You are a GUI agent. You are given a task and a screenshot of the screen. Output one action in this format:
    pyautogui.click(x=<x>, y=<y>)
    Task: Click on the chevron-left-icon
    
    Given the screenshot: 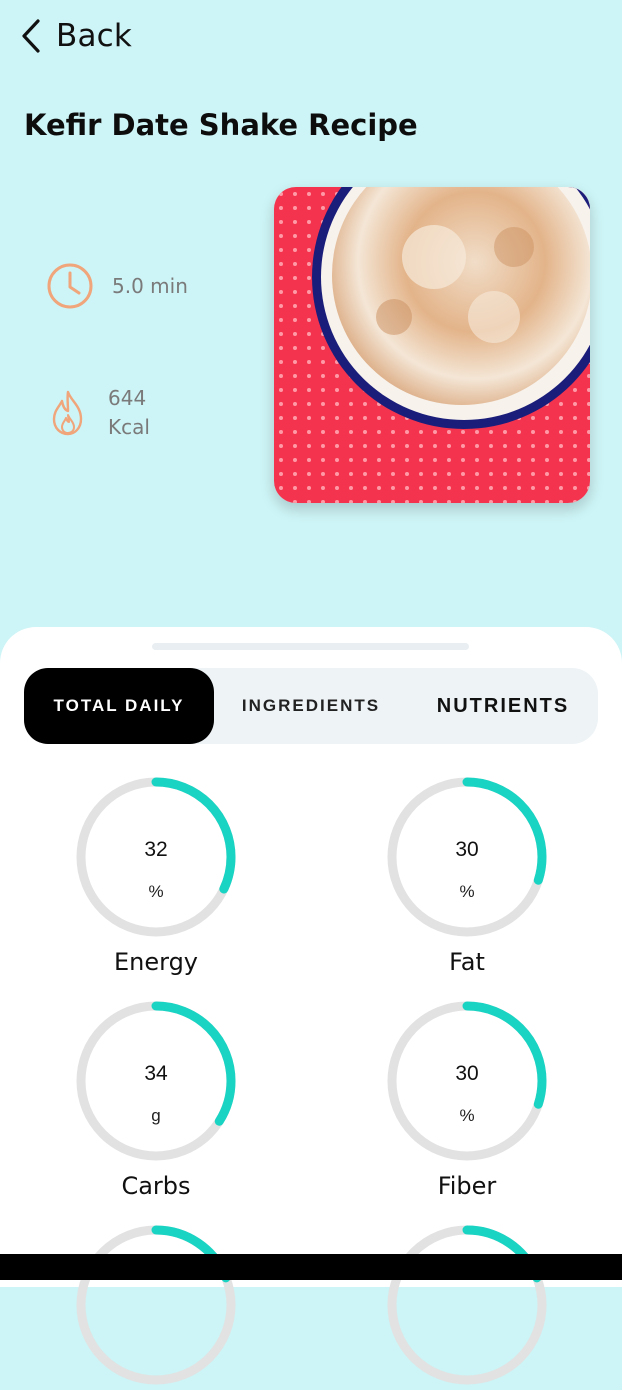 What is the action you would take?
    pyautogui.click(x=31, y=36)
    